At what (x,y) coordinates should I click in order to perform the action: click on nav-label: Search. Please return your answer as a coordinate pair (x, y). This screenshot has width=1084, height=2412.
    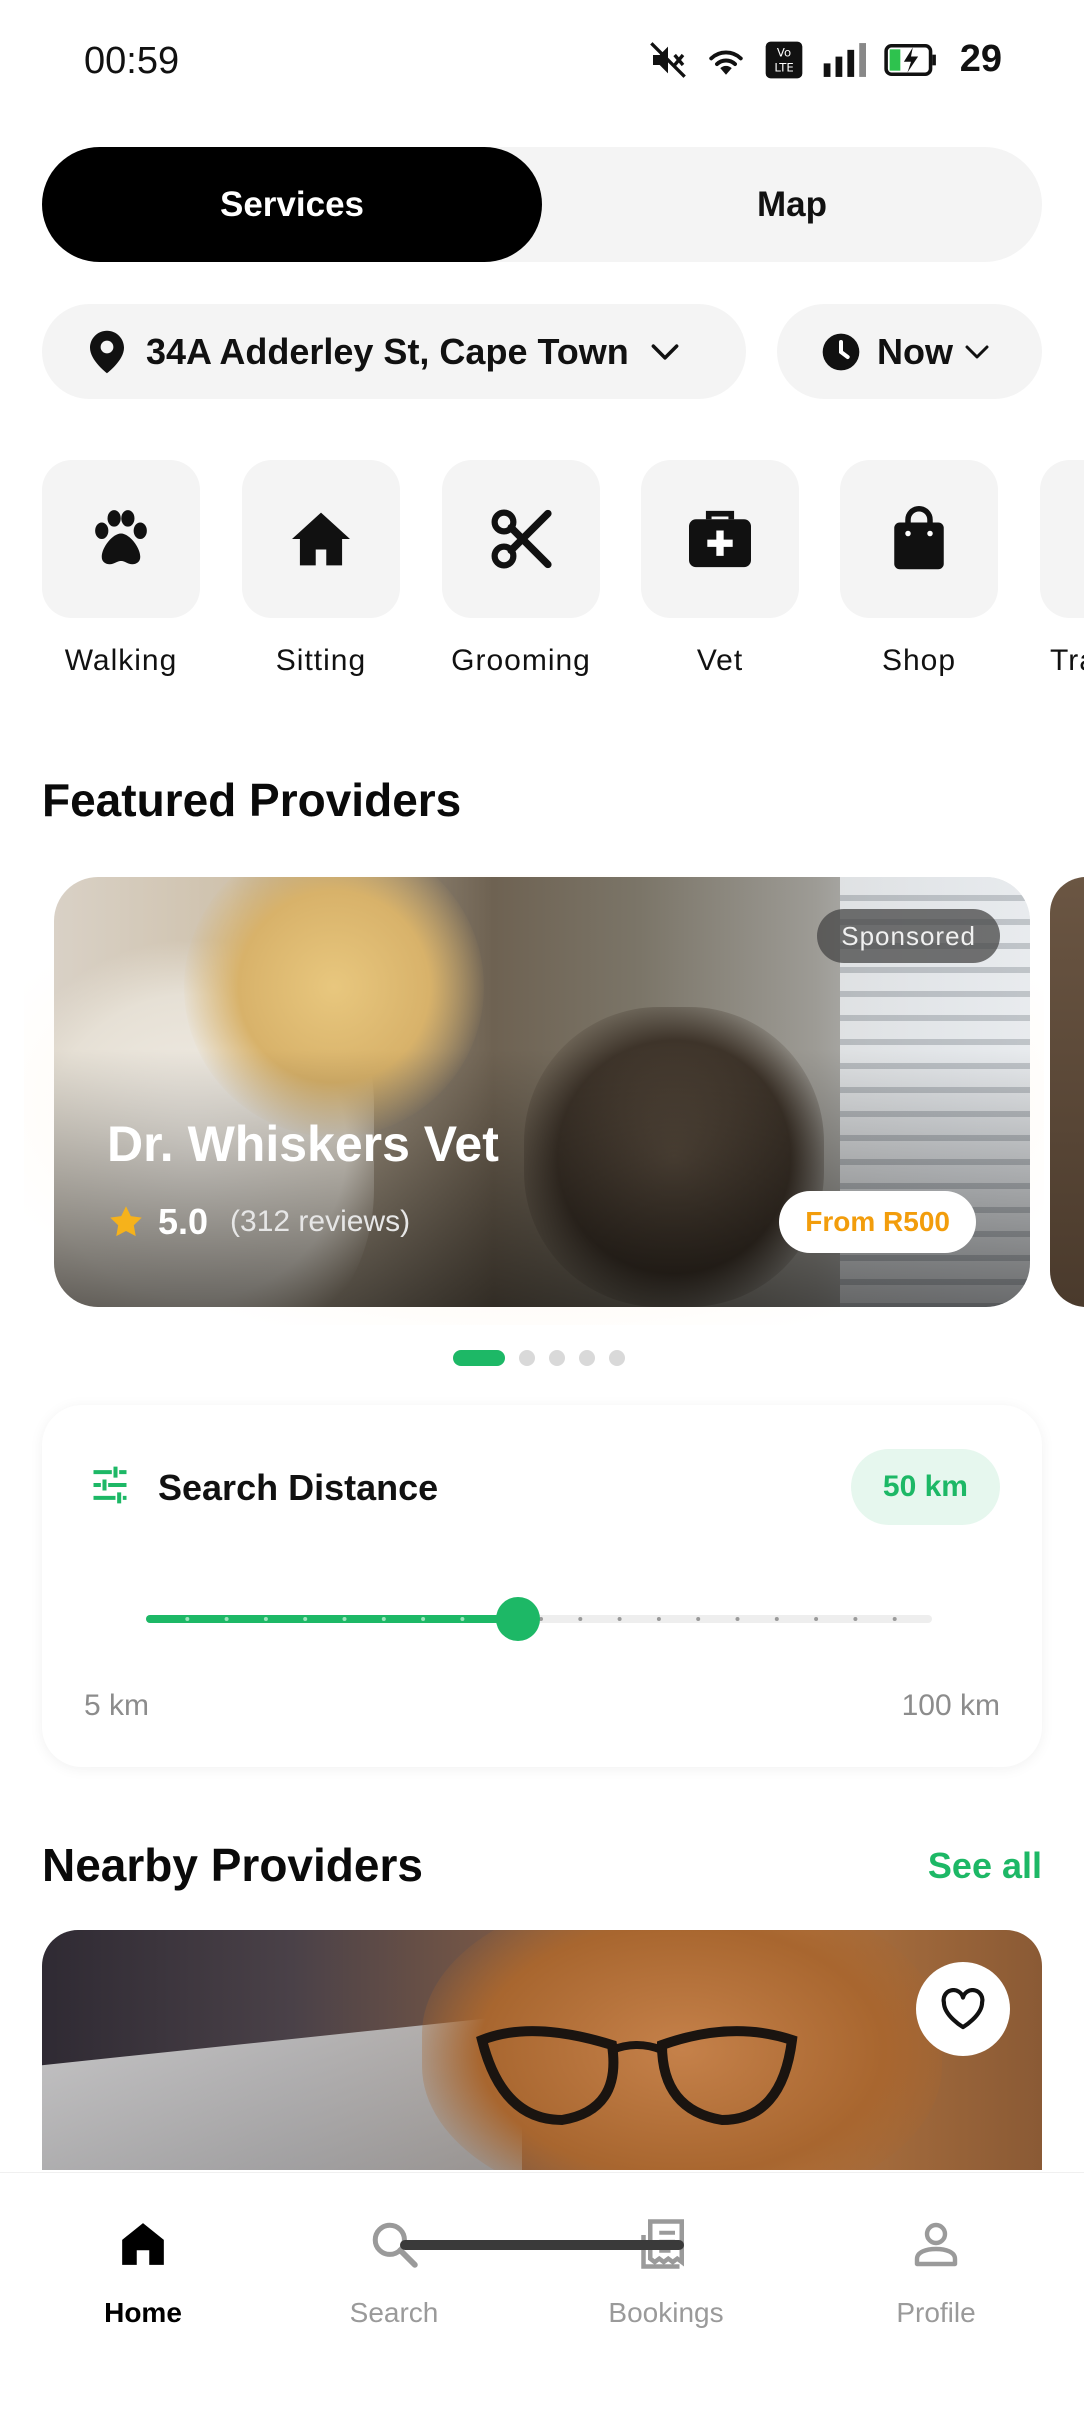
    Looking at the image, I should click on (394, 2312).